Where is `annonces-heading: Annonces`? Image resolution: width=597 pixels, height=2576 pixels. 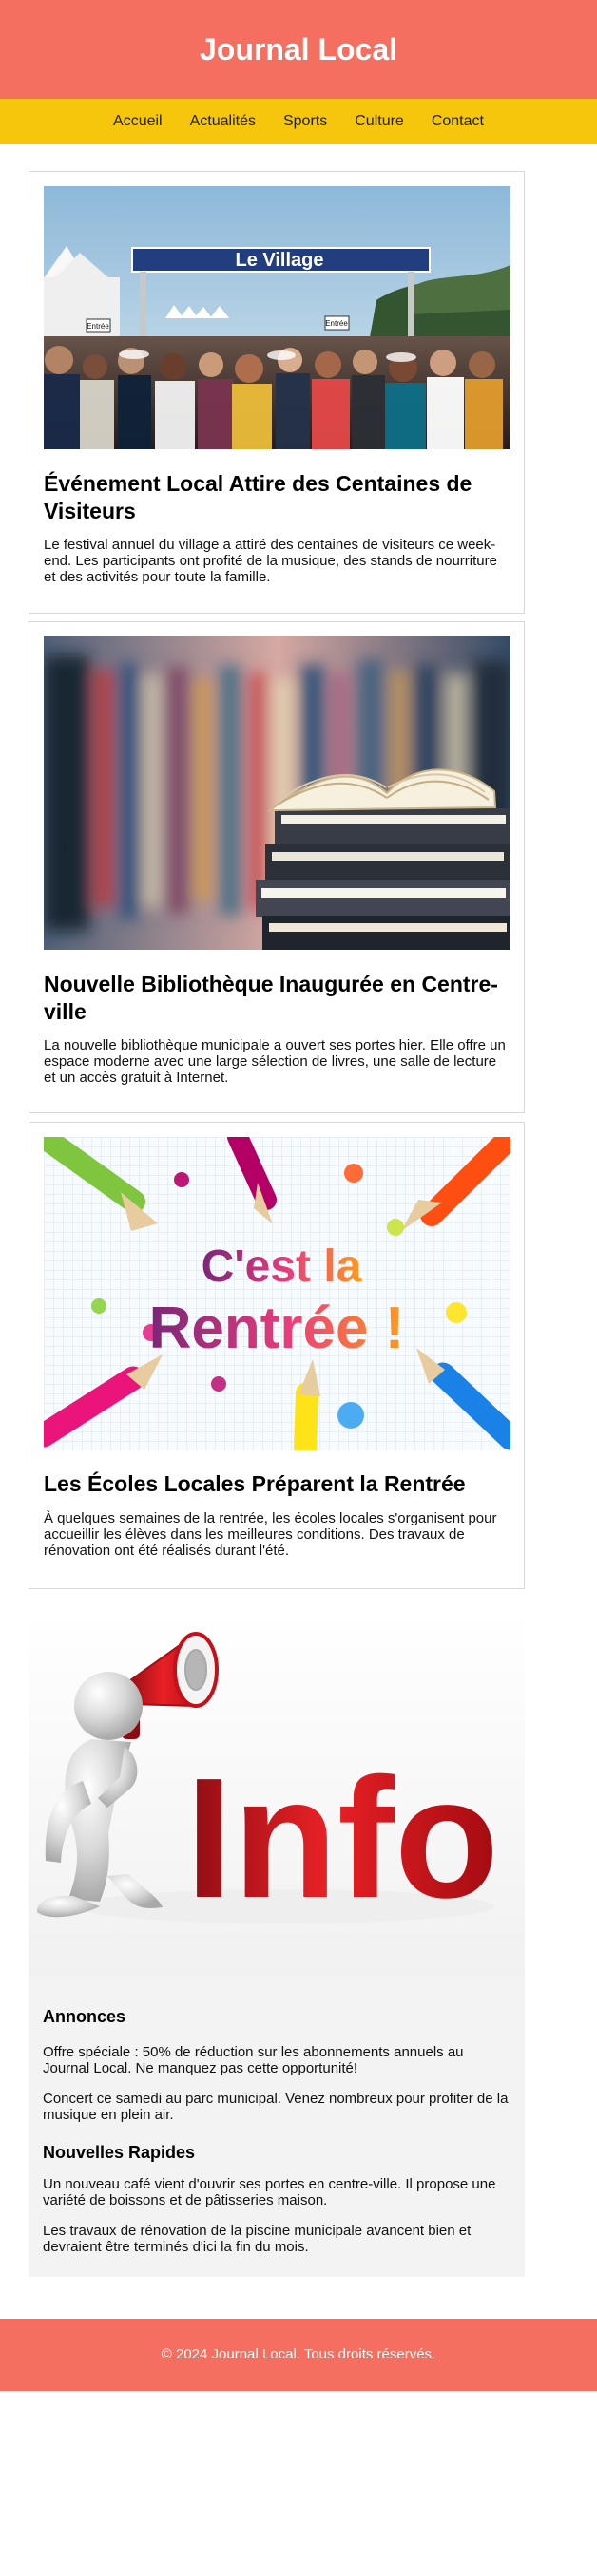
annonces-heading: Annonces is located at coordinates (84, 2016).